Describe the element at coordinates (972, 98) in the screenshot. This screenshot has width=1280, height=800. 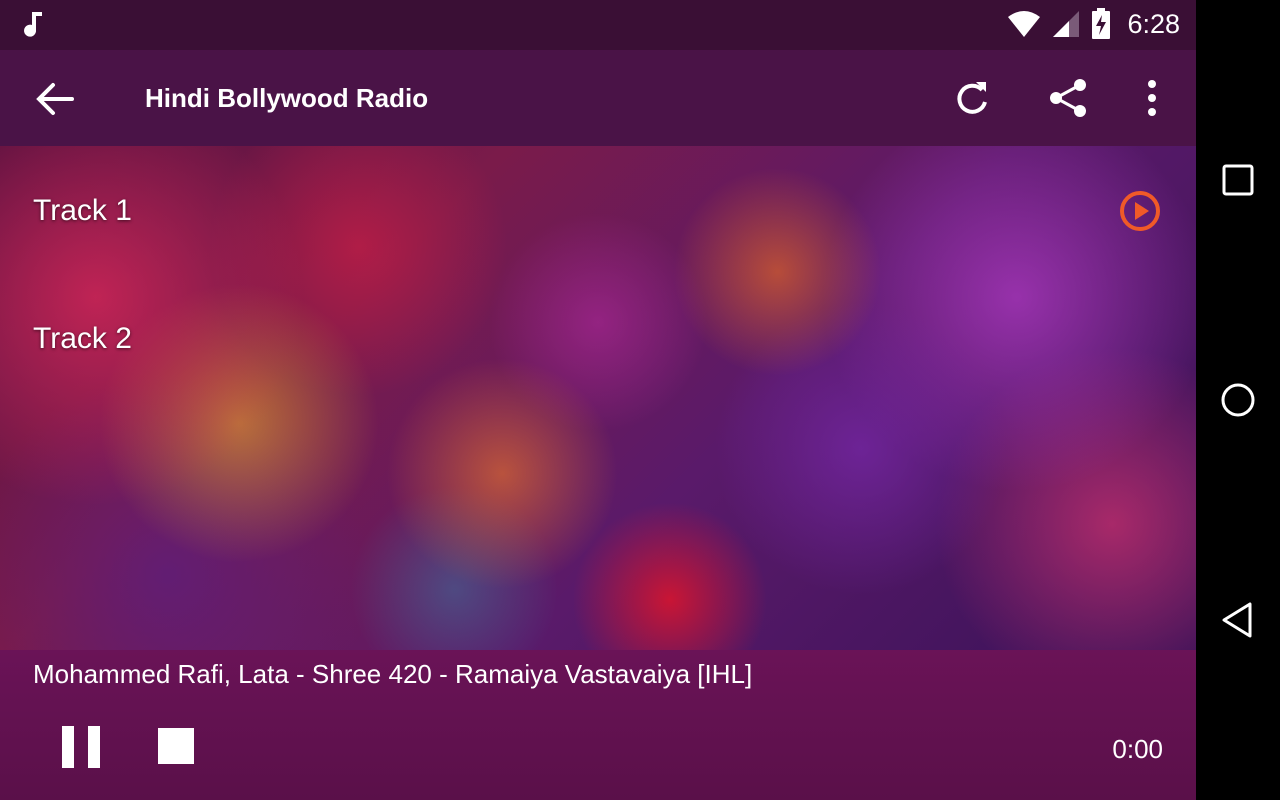
I see `refresh-icon` at that location.